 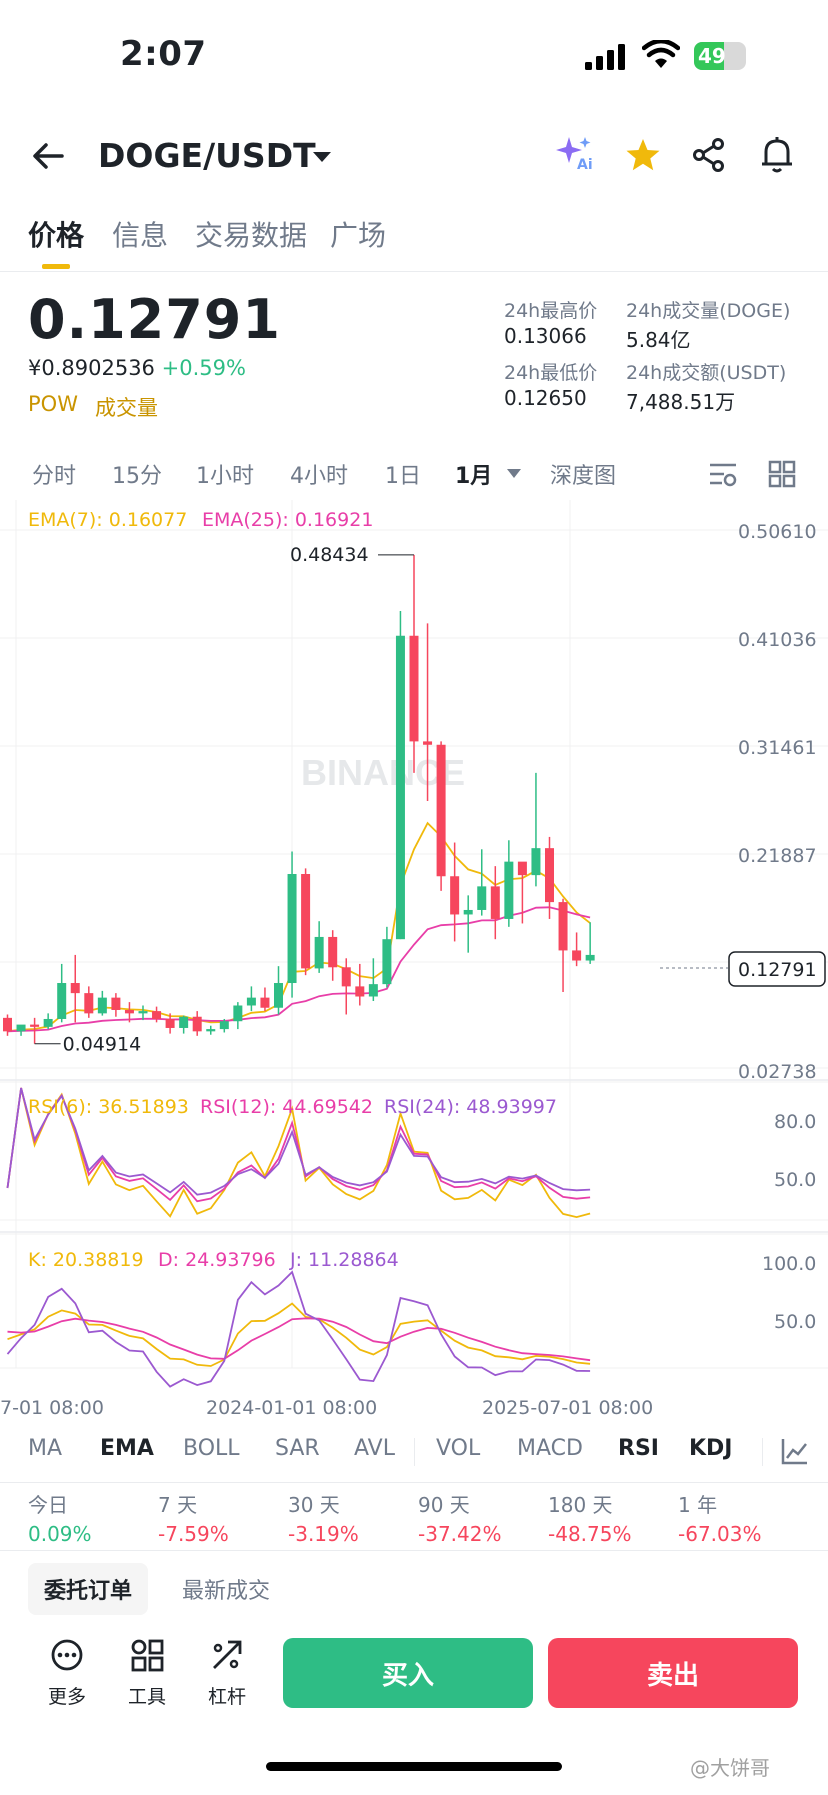 I want to click on ind-kdj: KDJ, so click(x=711, y=1448).